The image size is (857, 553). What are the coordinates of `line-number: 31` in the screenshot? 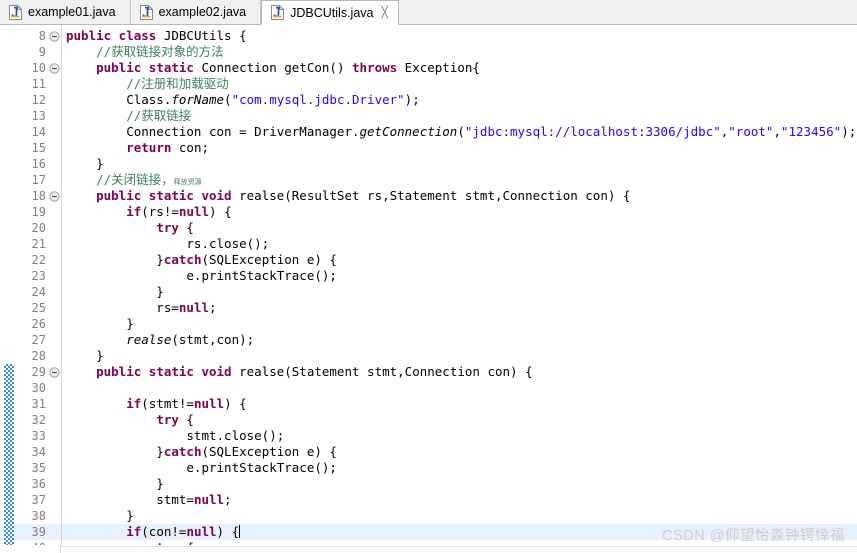 It's located at (38, 404).